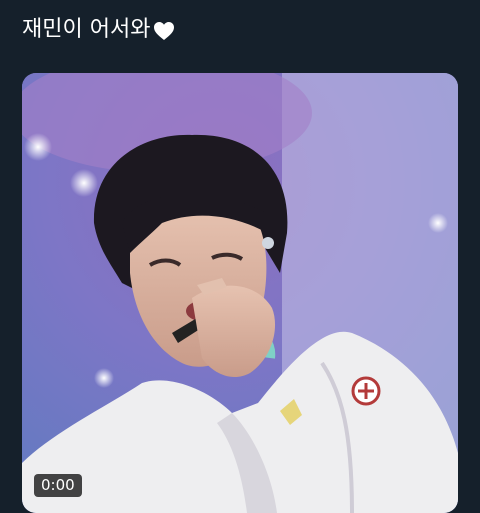 Image resolution: width=480 pixels, height=513 pixels. Describe the element at coordinates (58, 485) in the screenshot. I see `video-duration-badge: 0:00` at that location.